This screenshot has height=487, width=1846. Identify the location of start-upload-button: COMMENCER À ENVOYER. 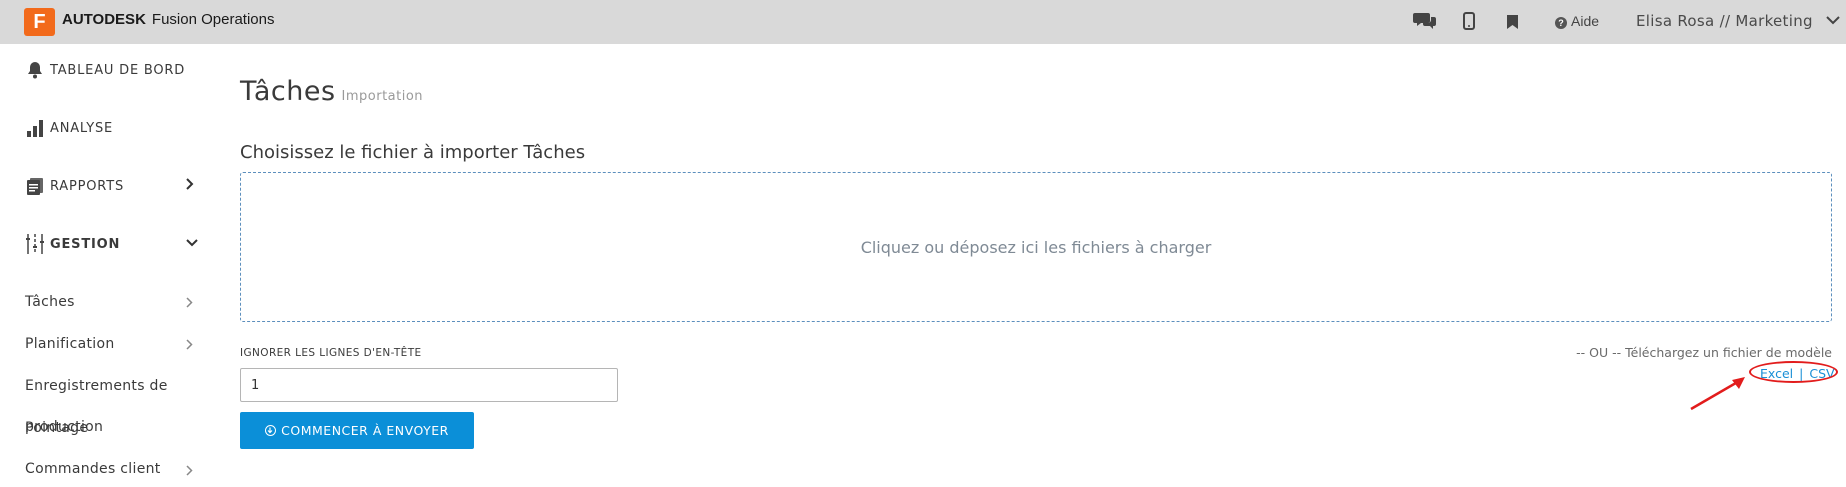
(357, 430).